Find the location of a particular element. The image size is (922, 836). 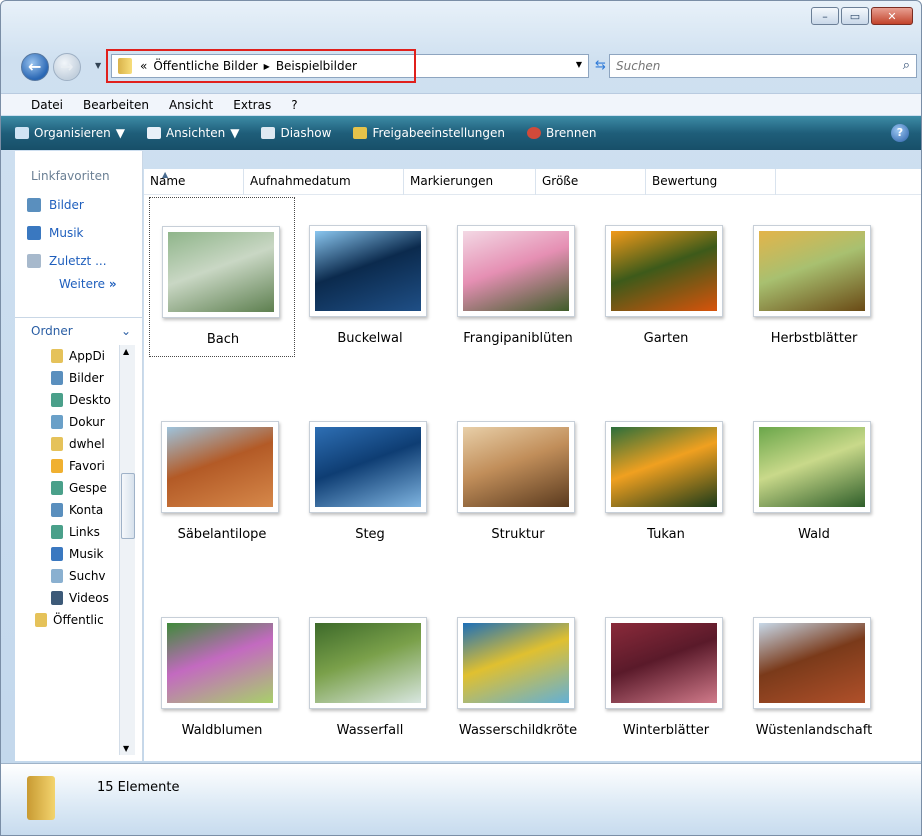

tree-item-contacts: Konta is located at coordinates (66, 510).